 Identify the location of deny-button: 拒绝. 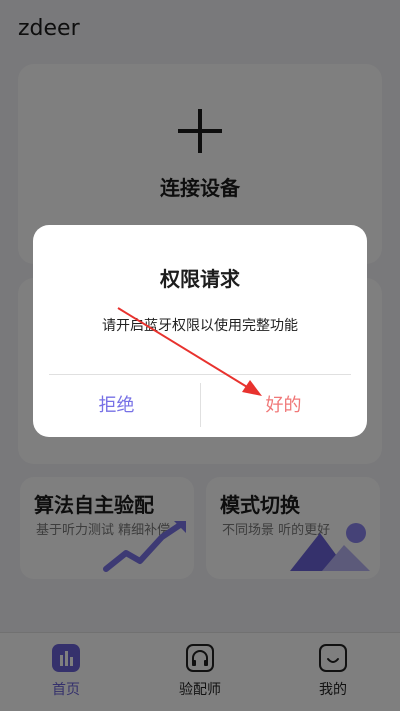
(116, 406).